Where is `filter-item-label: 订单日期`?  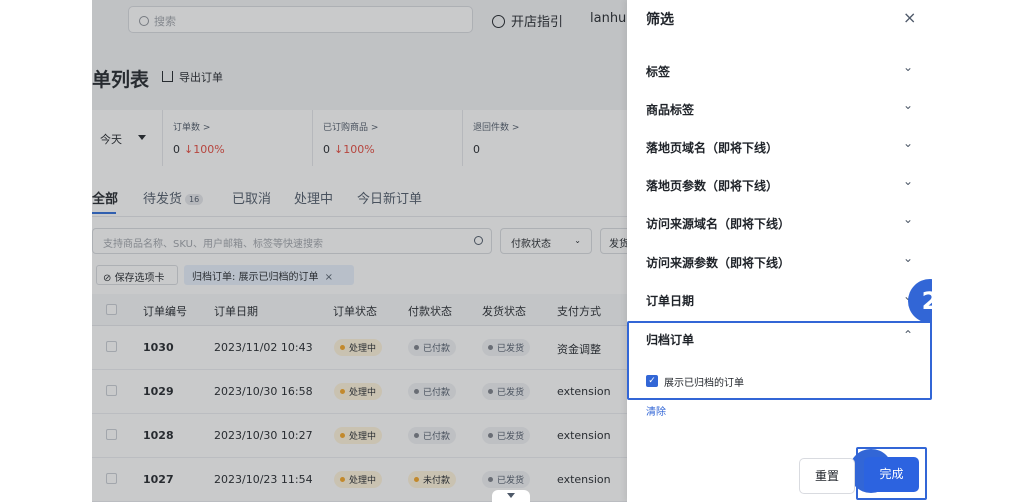 filter-item-label: 订单日期 is located at coordinates (670, 301).